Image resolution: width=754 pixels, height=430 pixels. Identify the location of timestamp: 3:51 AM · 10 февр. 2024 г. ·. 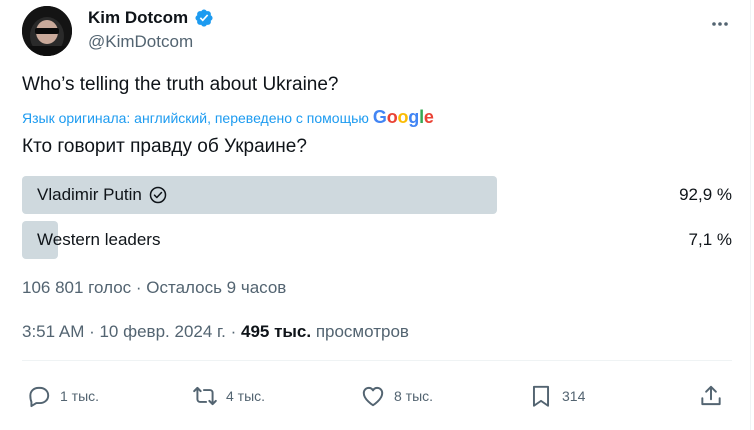
(131, 331).